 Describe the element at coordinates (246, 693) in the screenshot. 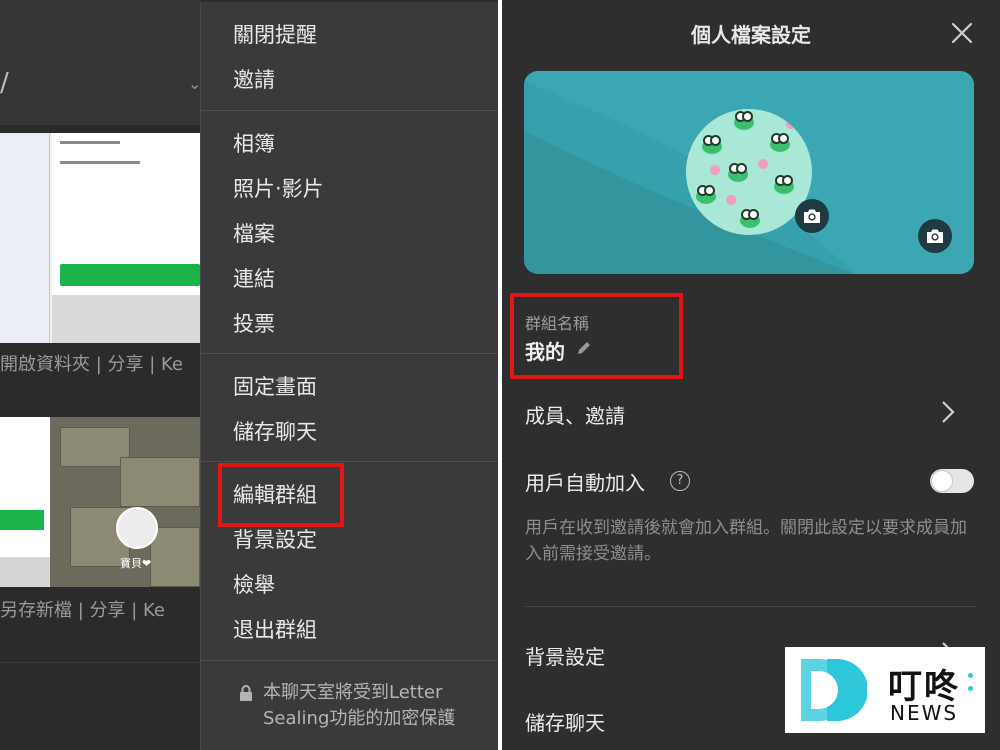

I see `lock-icon` at that location.